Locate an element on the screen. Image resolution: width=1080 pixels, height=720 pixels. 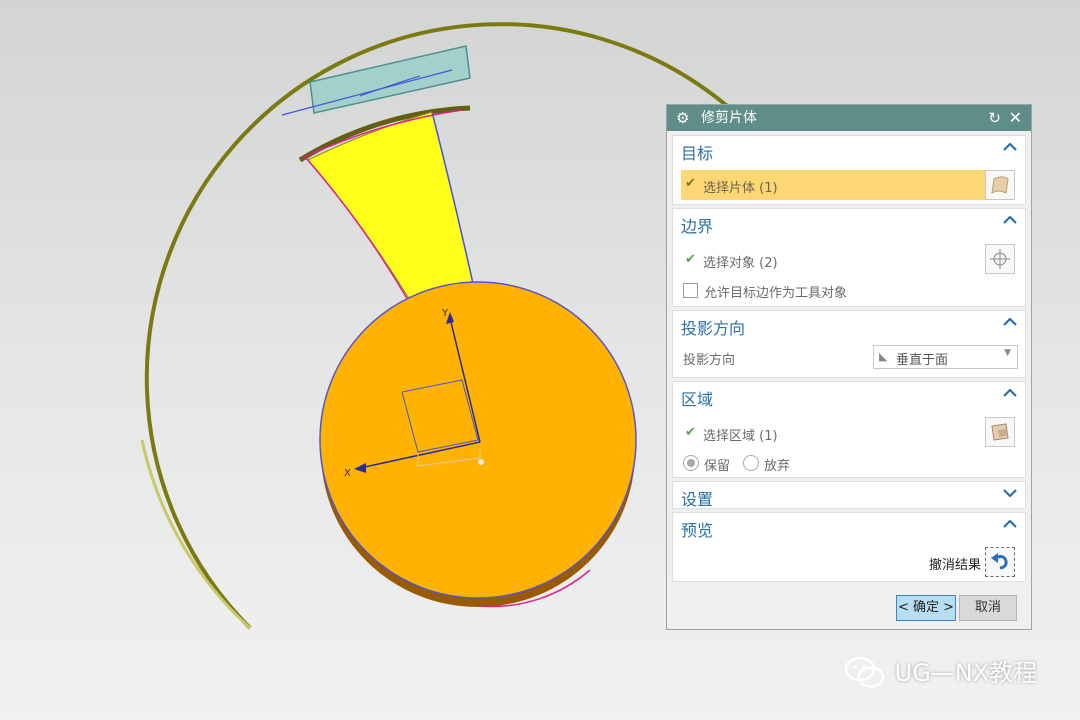
sheet-body-icon is located at coordinates (1000, 185).